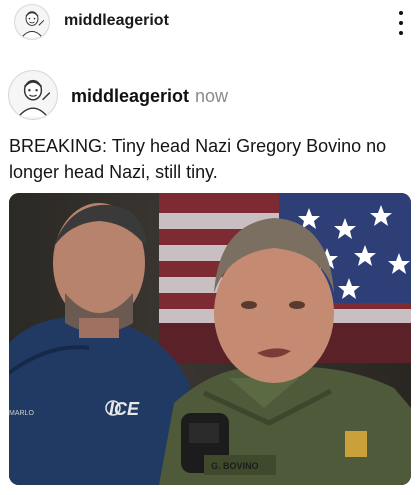  Describe the element at coordinates (401, 23) in the screenshot. I see `more-options-icon` at that location.